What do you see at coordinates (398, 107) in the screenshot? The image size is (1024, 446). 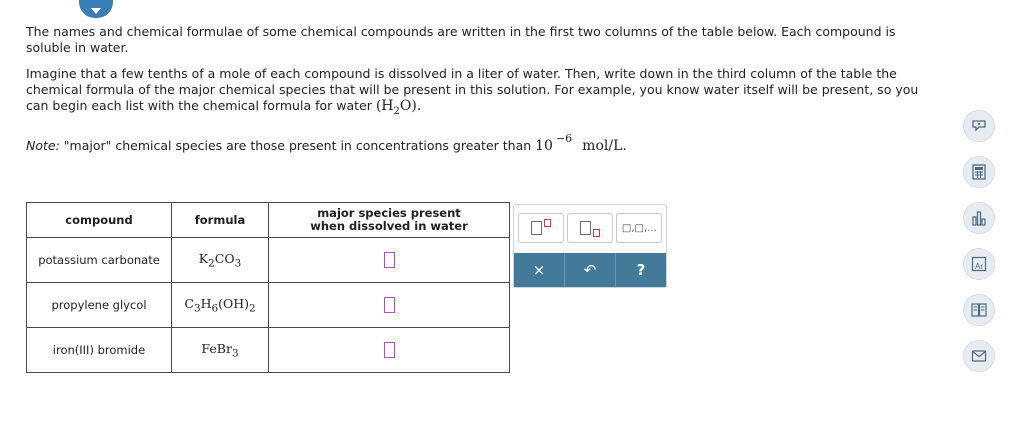 I see `water-formula: (H2O).` at bounding box center [398, 107].